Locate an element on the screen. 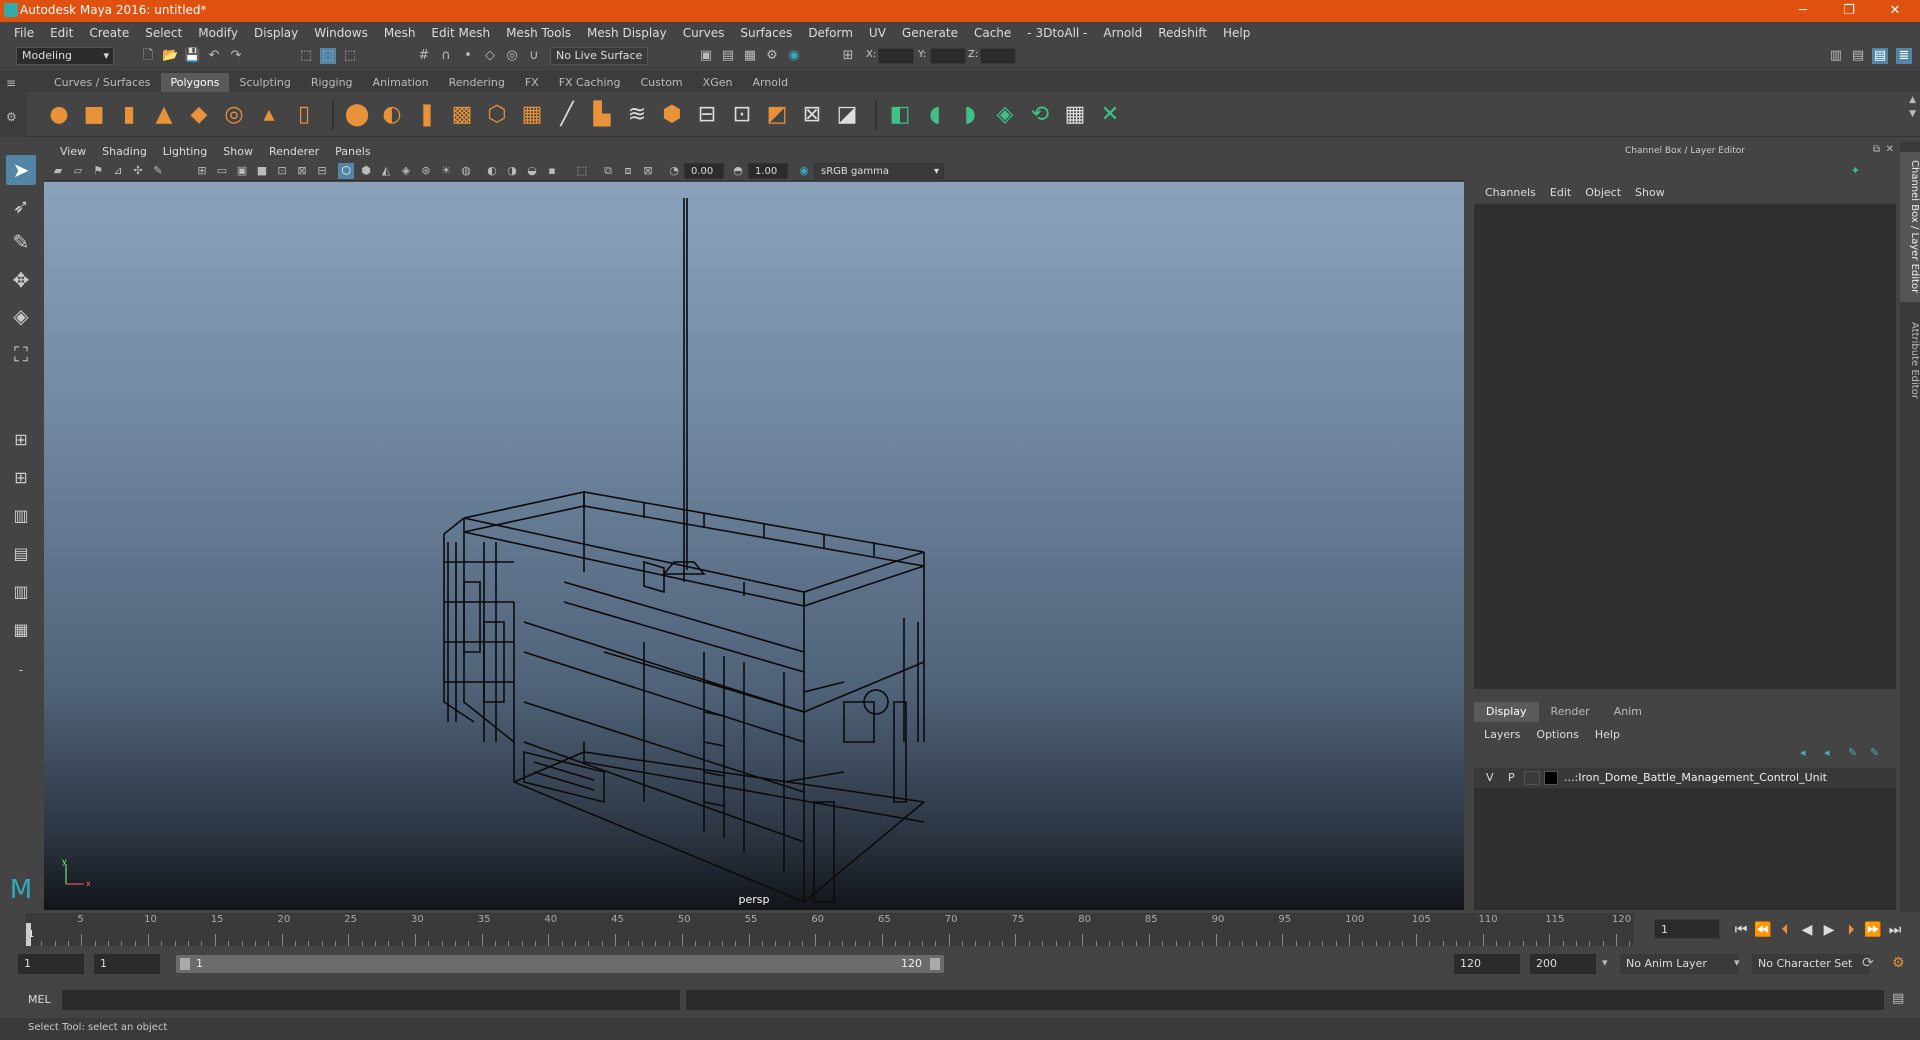  safe-title-icon: ⊟ is located at coordinates (322, 171).